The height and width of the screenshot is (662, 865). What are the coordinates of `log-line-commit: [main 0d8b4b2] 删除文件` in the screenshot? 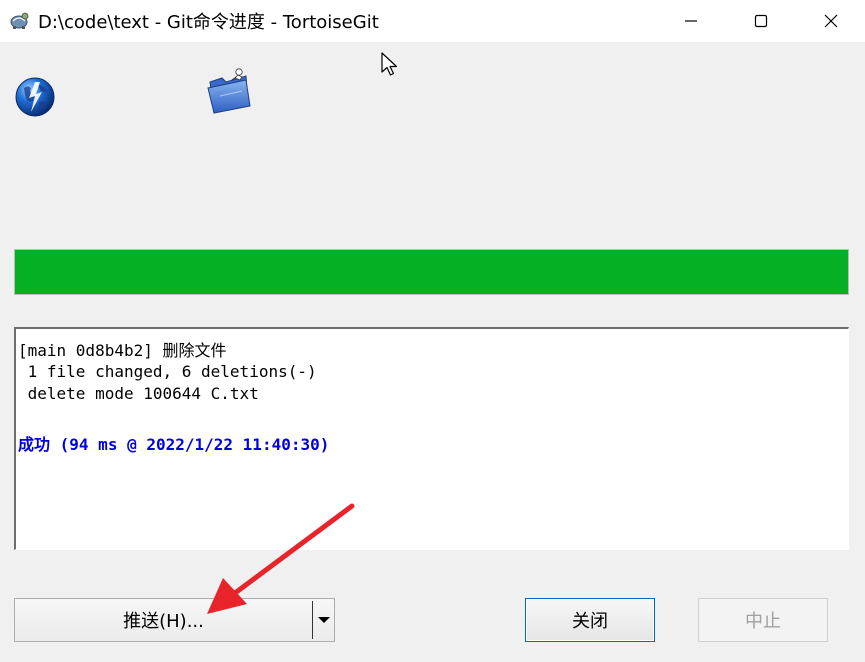 It's located at (122, 349).